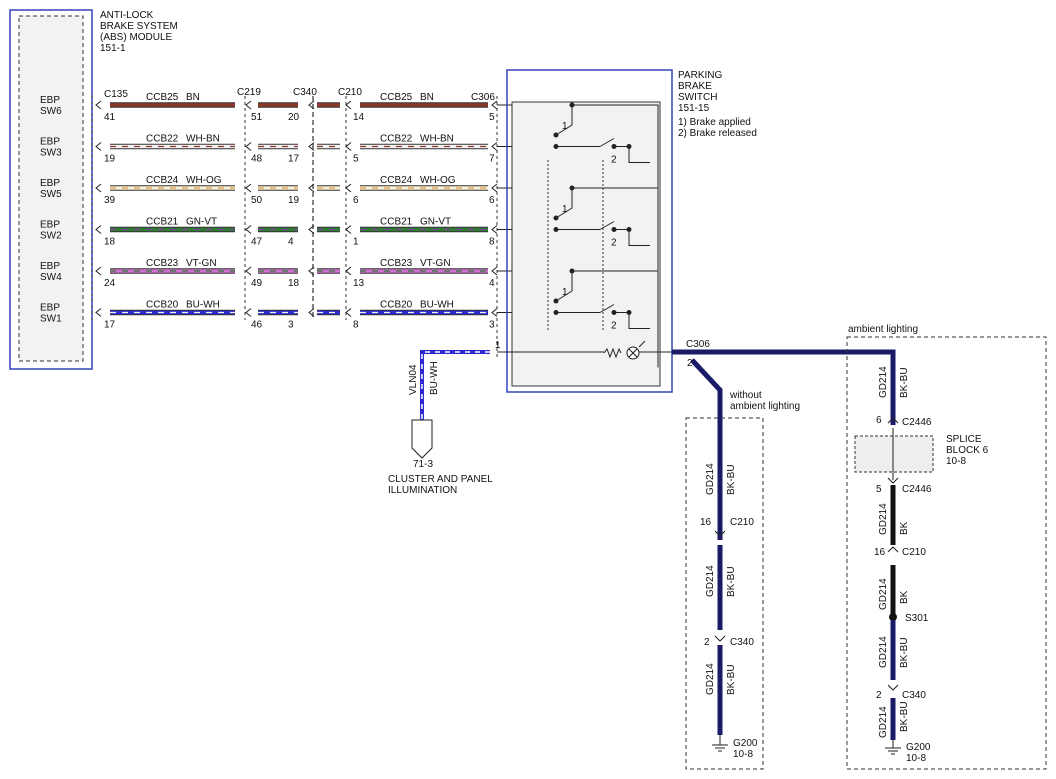 Image resolution: width=1056 pixels, height=779 pixels. Describe the element at coordinates (706, 439) in the screenshot. I see `ground-wire-without-ambient` at that location.